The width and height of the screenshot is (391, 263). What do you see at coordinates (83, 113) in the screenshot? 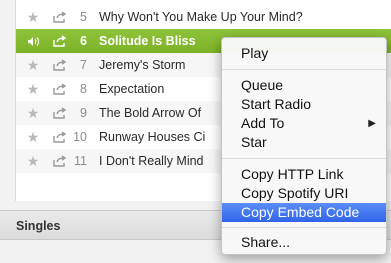
I see `track-number: 9` at bounding box center [83, 113].